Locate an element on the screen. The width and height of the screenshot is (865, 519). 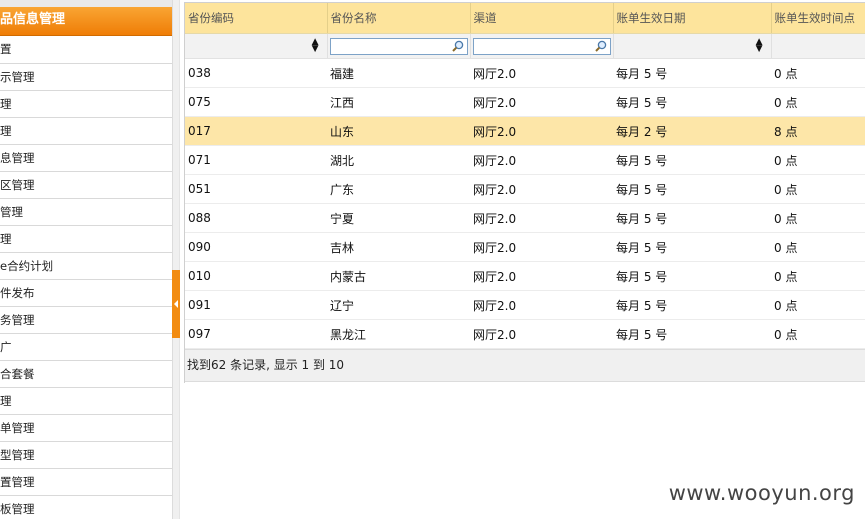
province-code-filter-select: ▲ ▼ is located at coordinates (256, 46).